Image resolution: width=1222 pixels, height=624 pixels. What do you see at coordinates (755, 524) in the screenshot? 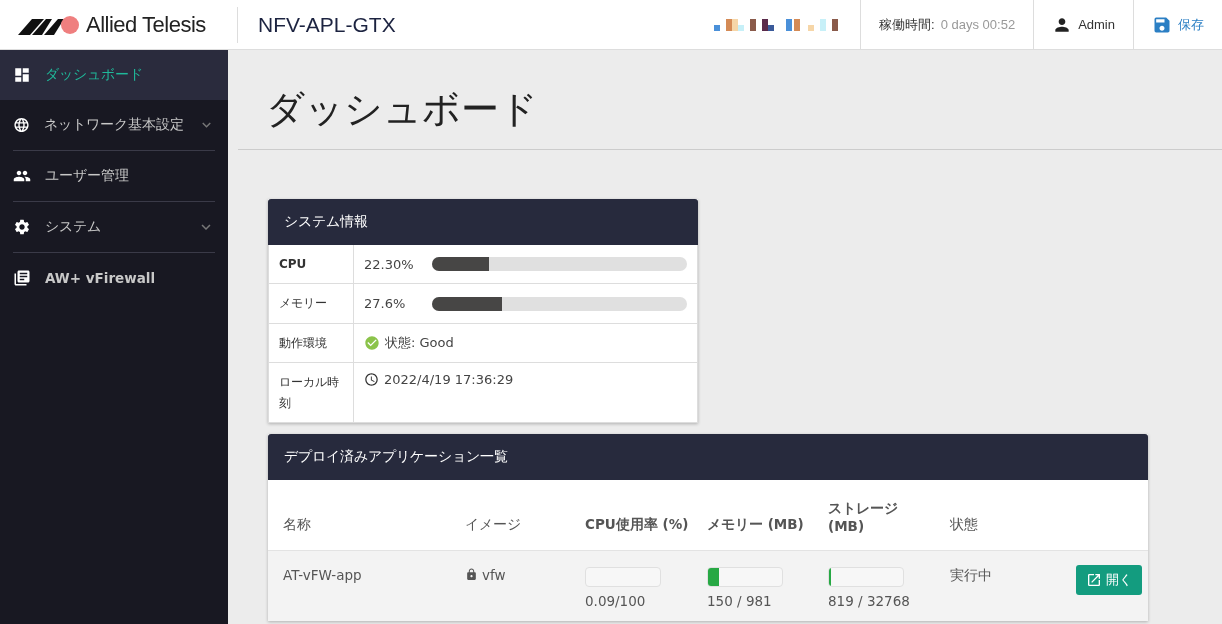
I see `column-header: メモリー (MB)` at bounding box center [755, 524].